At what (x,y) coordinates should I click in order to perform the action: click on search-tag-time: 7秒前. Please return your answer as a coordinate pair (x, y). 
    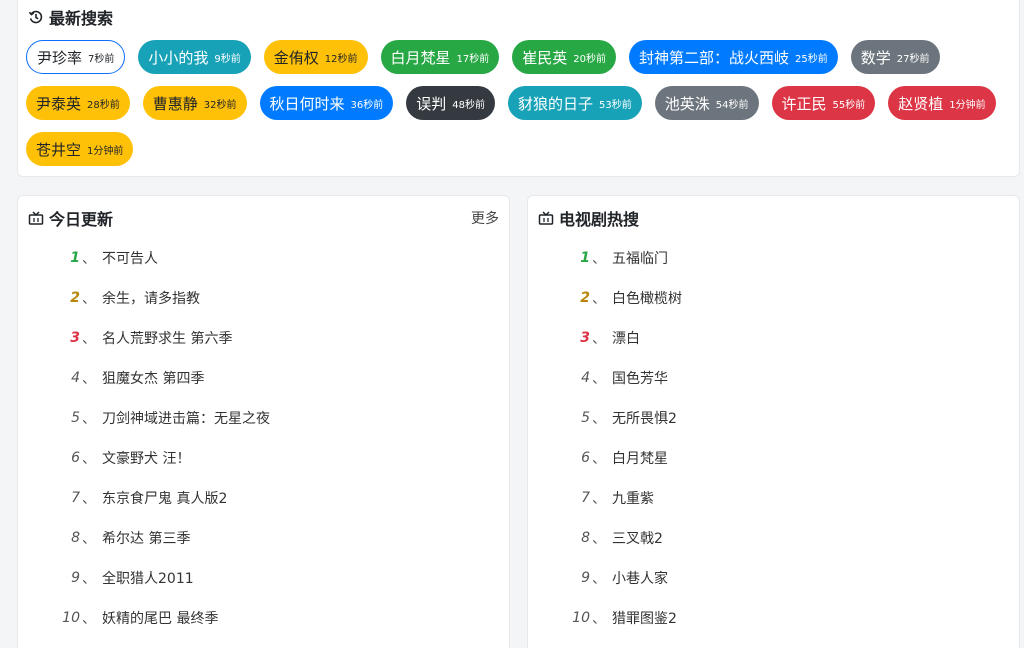
    Looking at the image, I should click on (101, 59).